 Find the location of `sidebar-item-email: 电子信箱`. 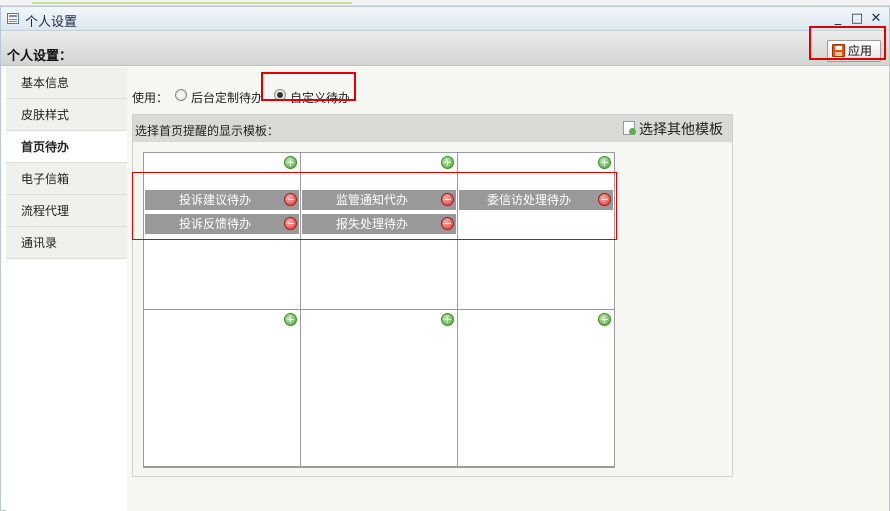

sidebar-item-email: 电子信箱 is located at coordinates (66, 179).